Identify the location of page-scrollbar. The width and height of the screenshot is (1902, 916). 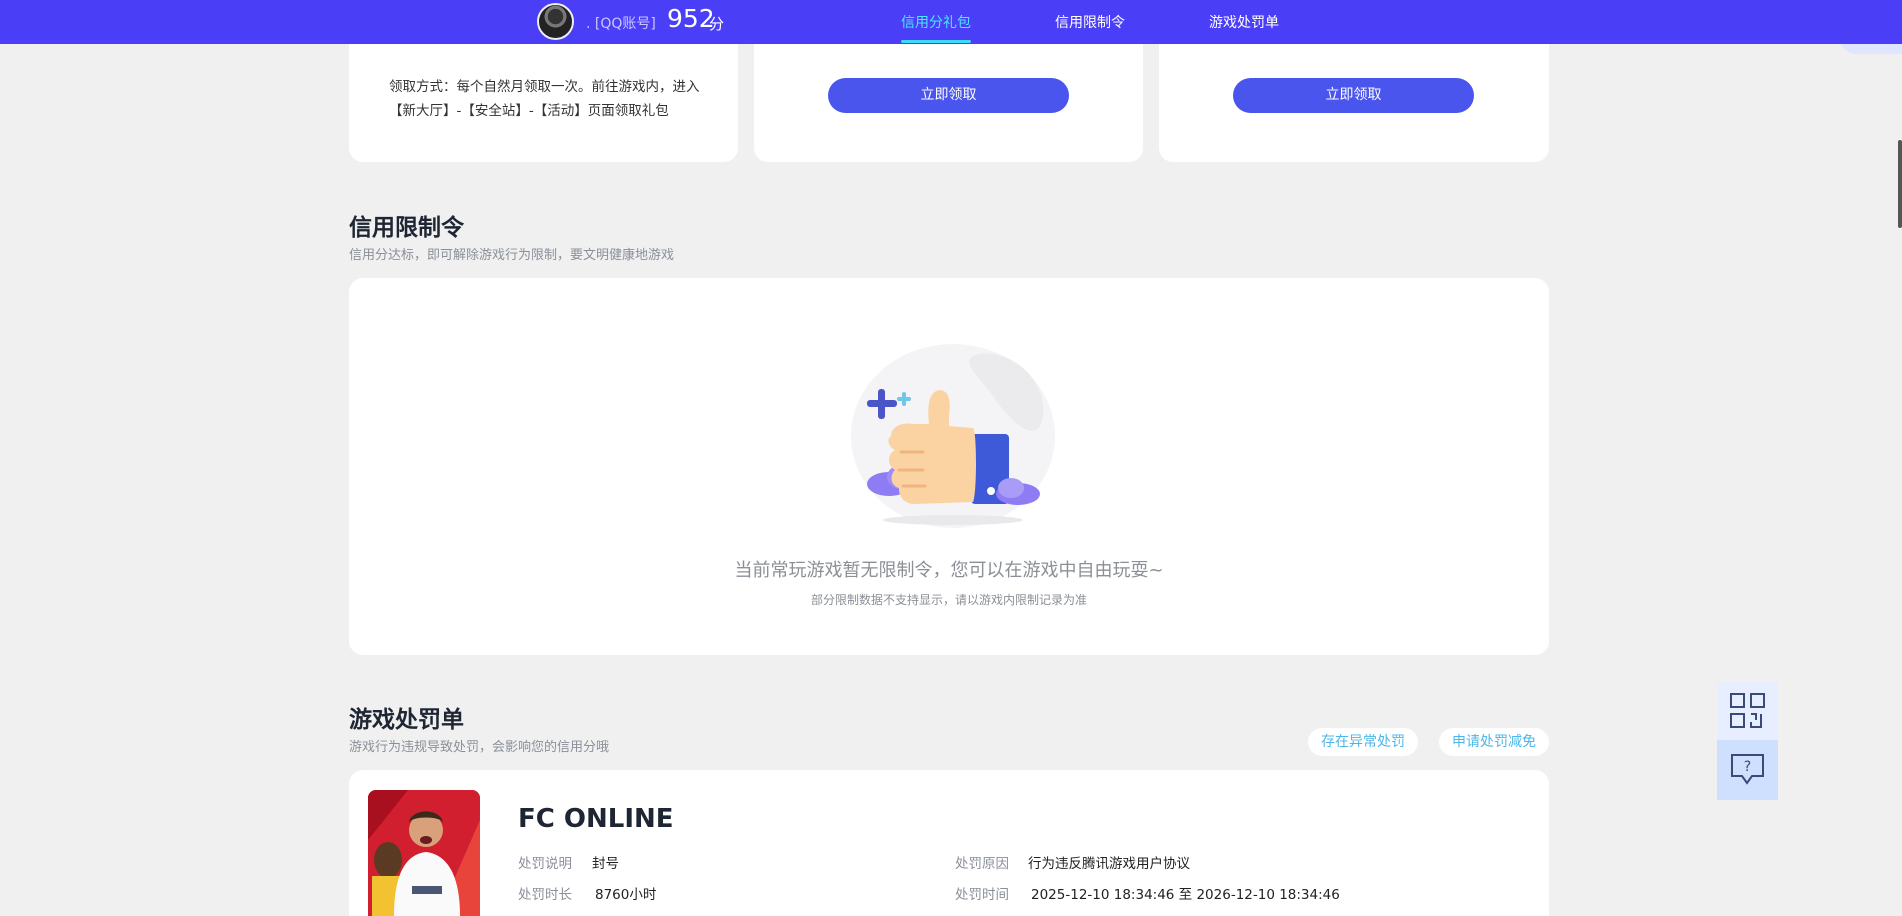
(1900, 184).